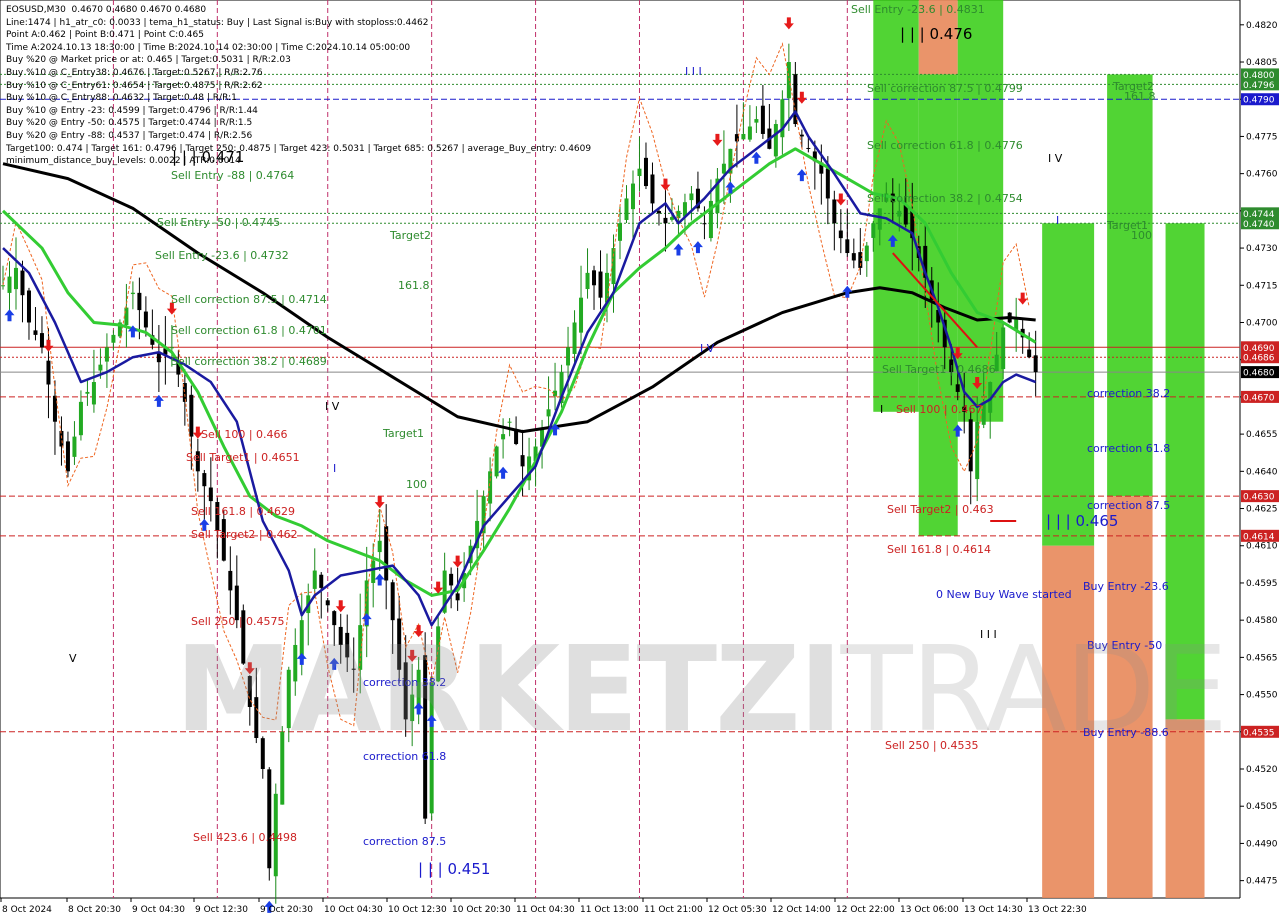 The height and width of the screenshot is (920, 1280). I want to click on watermark: MARKETZITRADE, so click(701, 689).